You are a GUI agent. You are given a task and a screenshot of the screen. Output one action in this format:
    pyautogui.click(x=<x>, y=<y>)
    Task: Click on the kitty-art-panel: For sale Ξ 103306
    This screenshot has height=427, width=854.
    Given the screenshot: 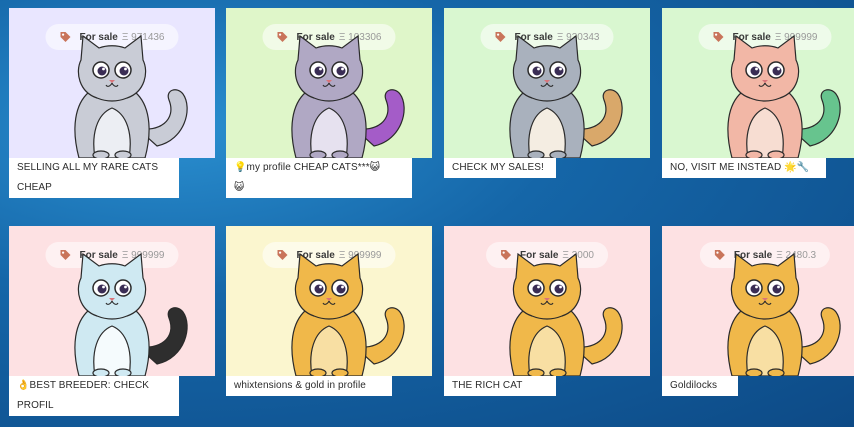 What is the action you would take?
    pyautogui.click(x=329, y=83)
    